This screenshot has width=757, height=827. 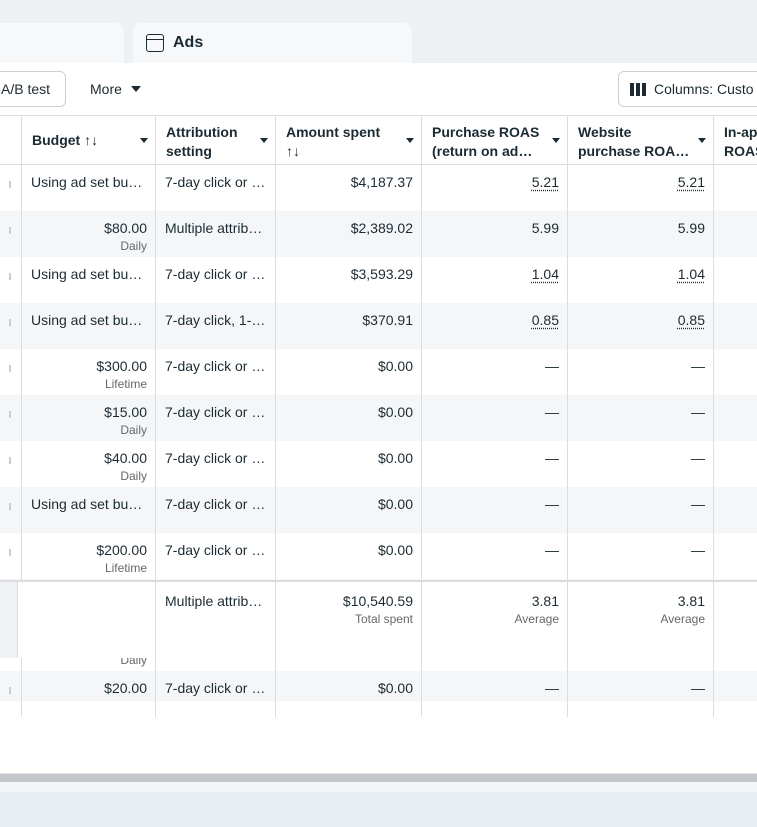 What do you see at coordinates (378, 787) in the screenshot?
I see `bottom-divider` at bounding box center [378, 787].